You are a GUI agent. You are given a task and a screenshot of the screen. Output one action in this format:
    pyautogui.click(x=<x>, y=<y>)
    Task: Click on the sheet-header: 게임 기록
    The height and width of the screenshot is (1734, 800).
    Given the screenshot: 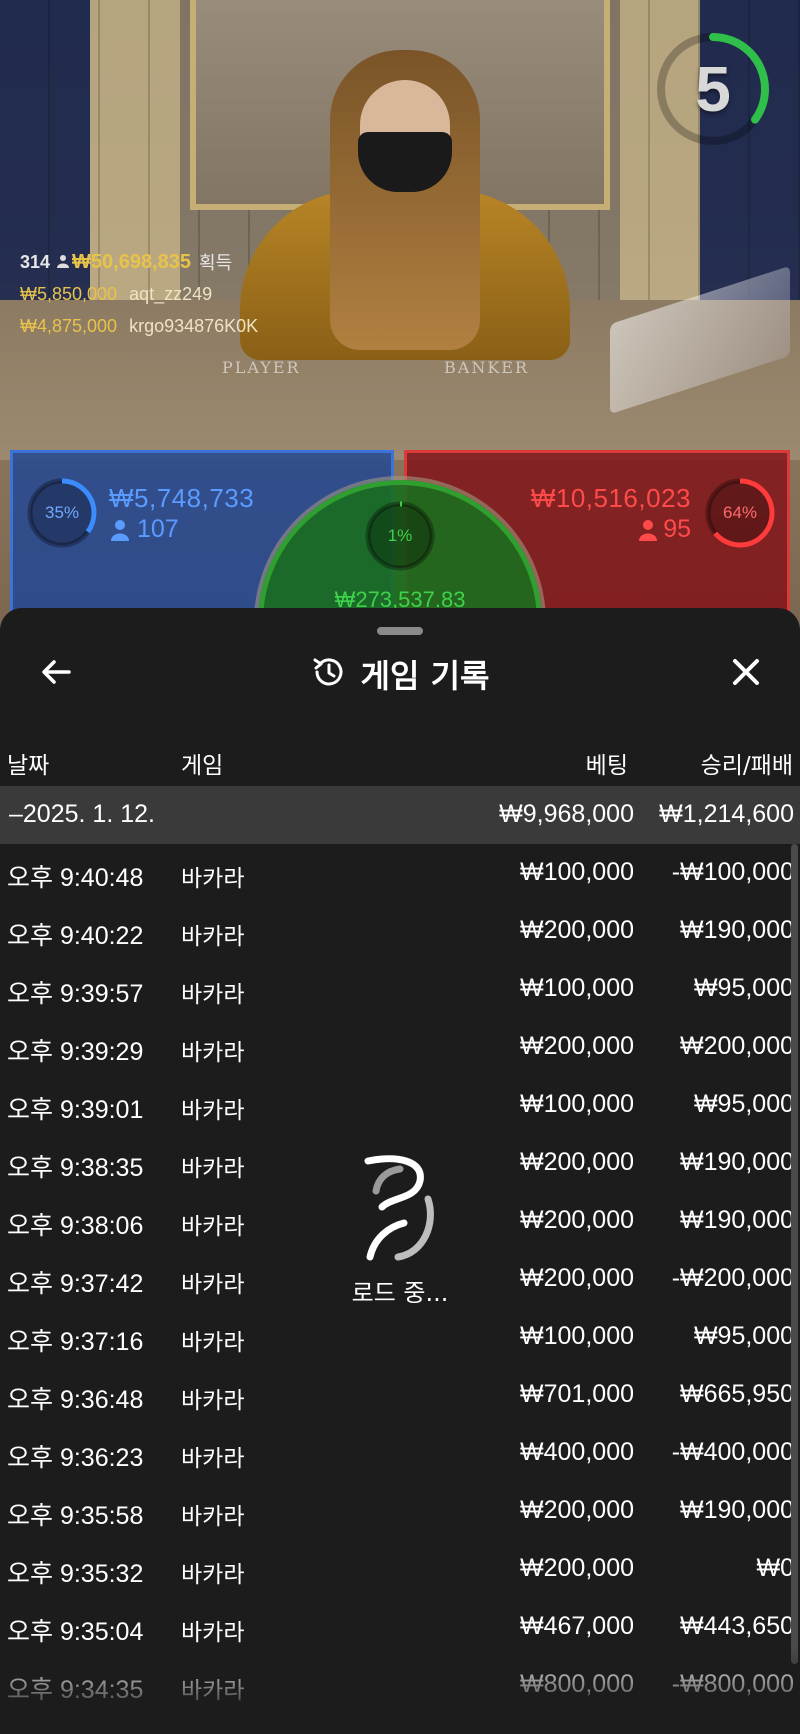 What is the action you would take?
    pyautogui.click(x=400, y=674)
    